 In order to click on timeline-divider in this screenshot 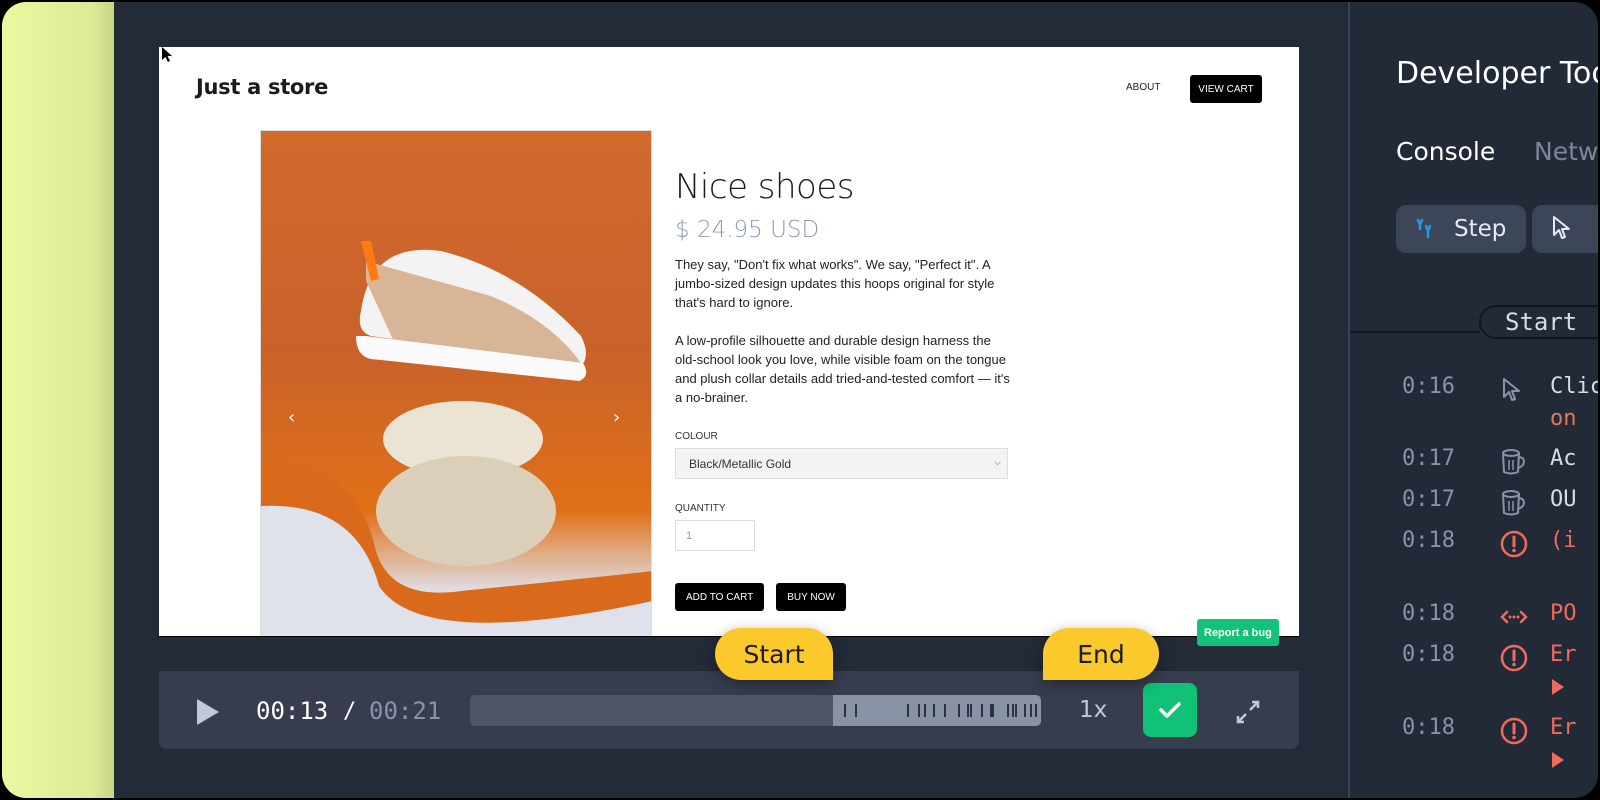, I will do `click(1415, 332)`.